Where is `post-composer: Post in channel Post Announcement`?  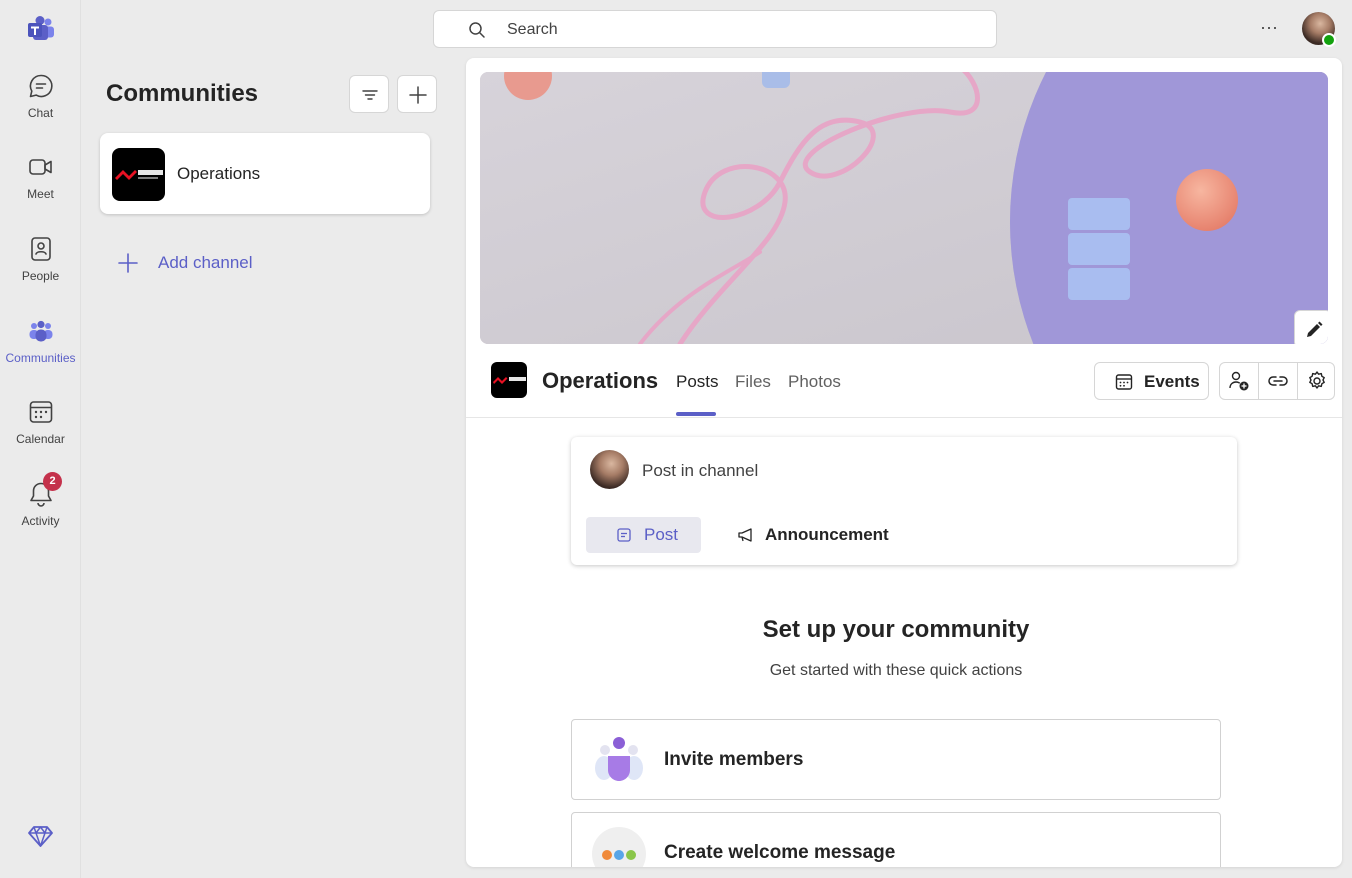
post-composer: Post in channel Post Announcement is located at coordinates (904, 501).